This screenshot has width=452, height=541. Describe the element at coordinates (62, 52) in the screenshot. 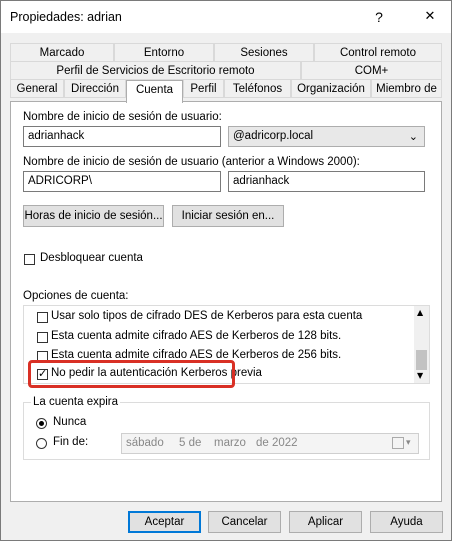

I see `tab-marcado: Marcado` at that location.